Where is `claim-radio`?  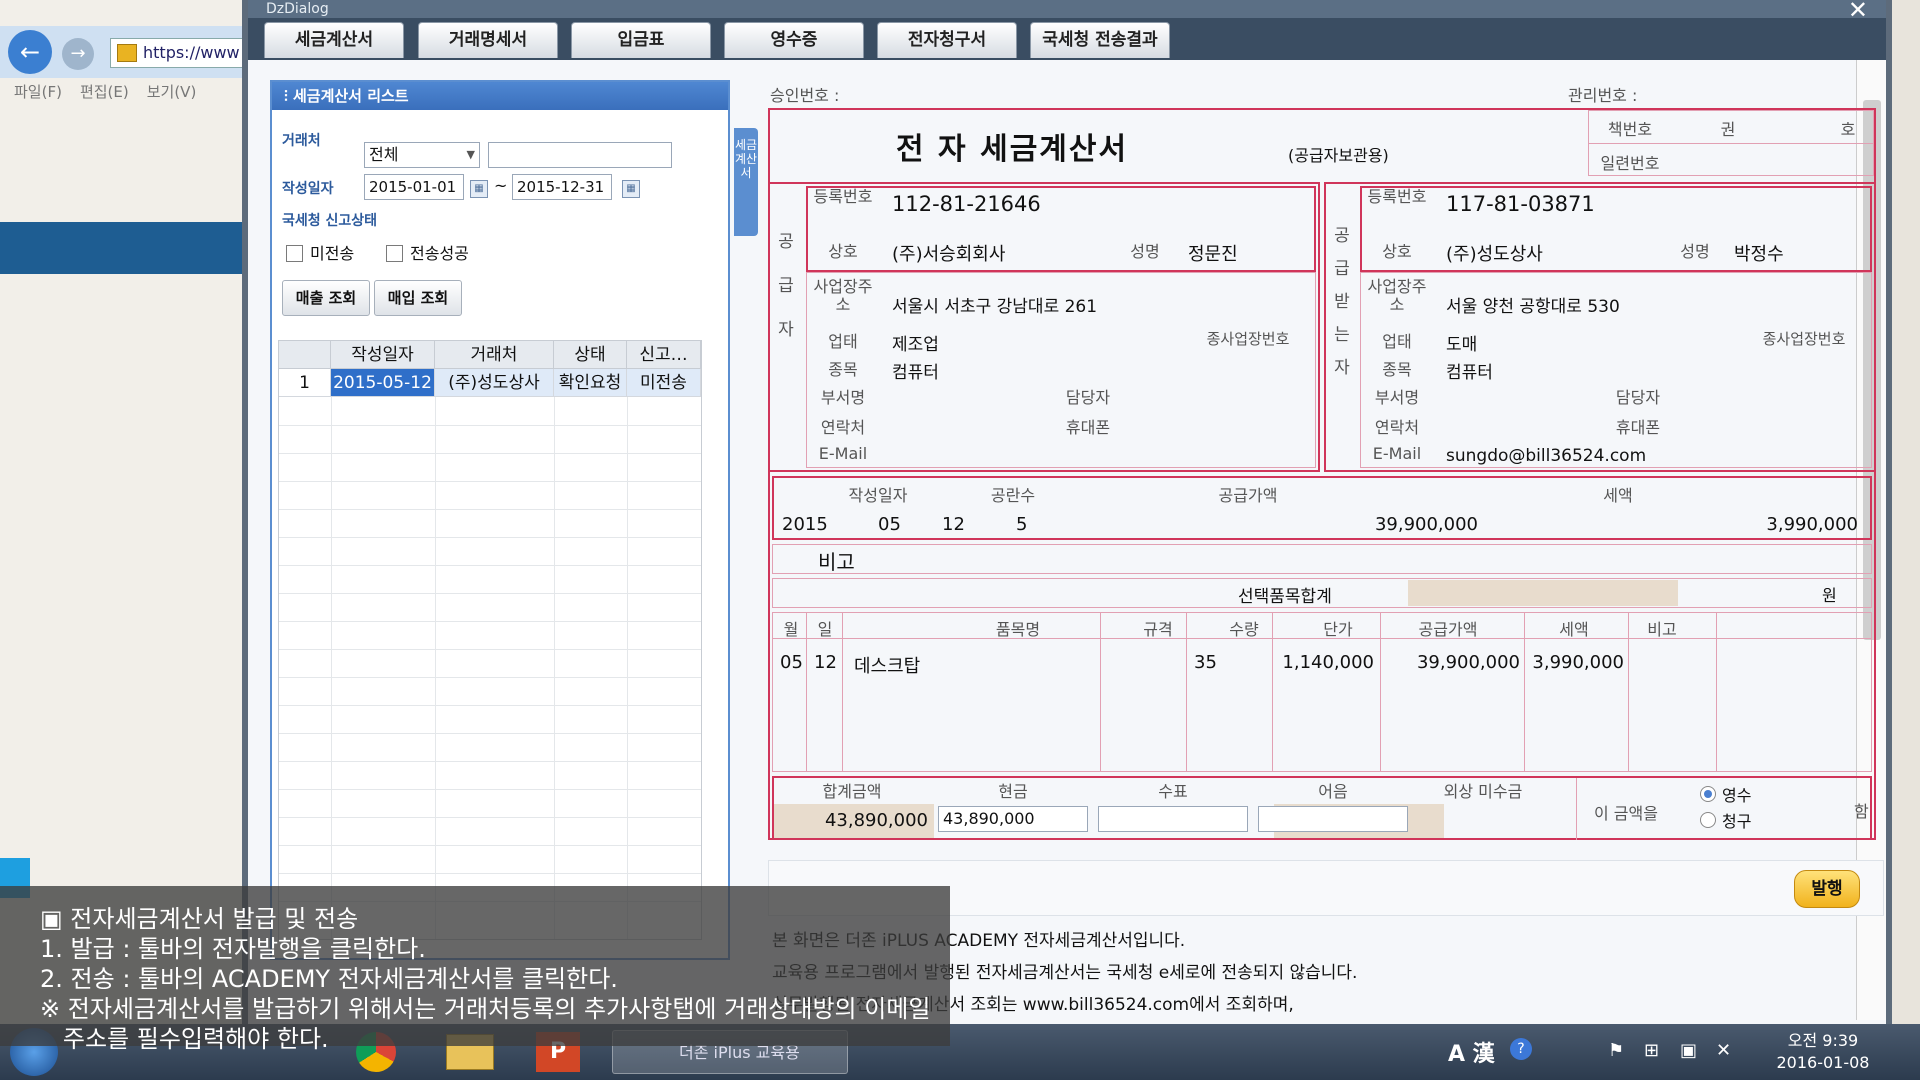
claim-radio is located at coordinates (1708, 820).